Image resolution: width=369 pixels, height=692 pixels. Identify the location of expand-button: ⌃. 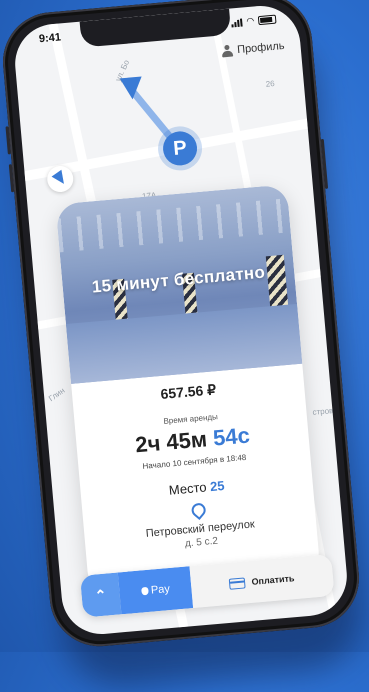
(100, 595).